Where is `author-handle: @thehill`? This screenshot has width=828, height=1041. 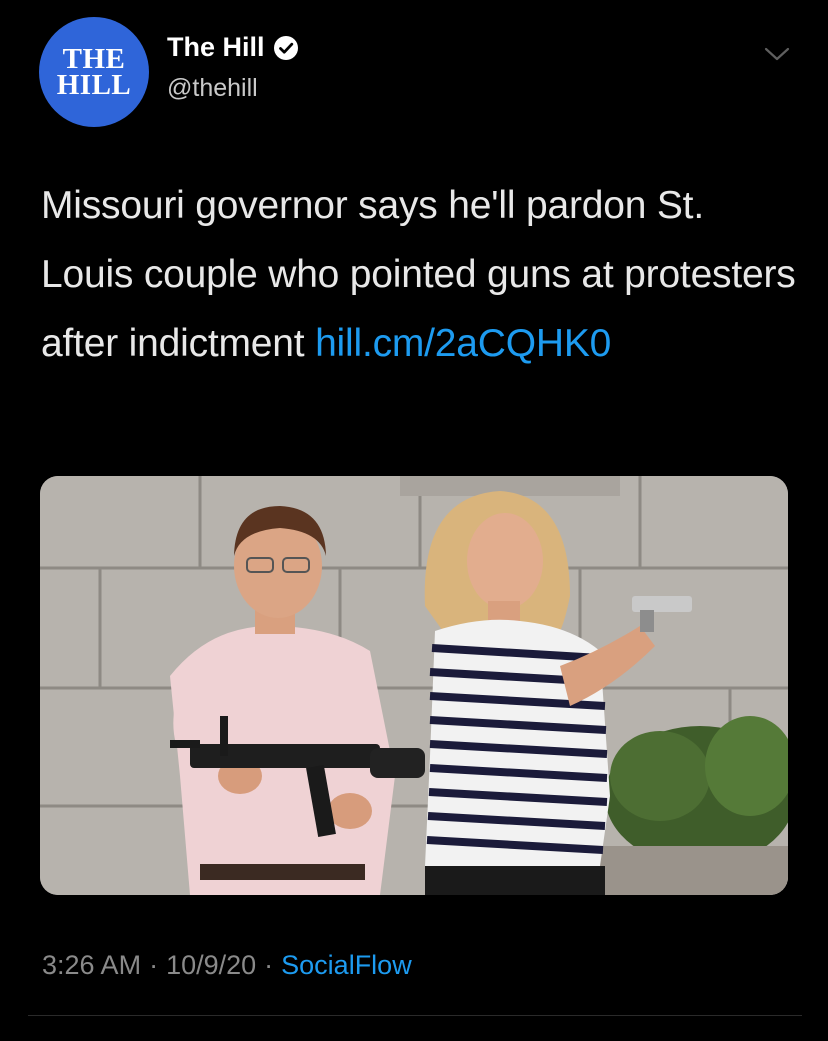 author-handle: @thehill is located at coordinates (212, 88).